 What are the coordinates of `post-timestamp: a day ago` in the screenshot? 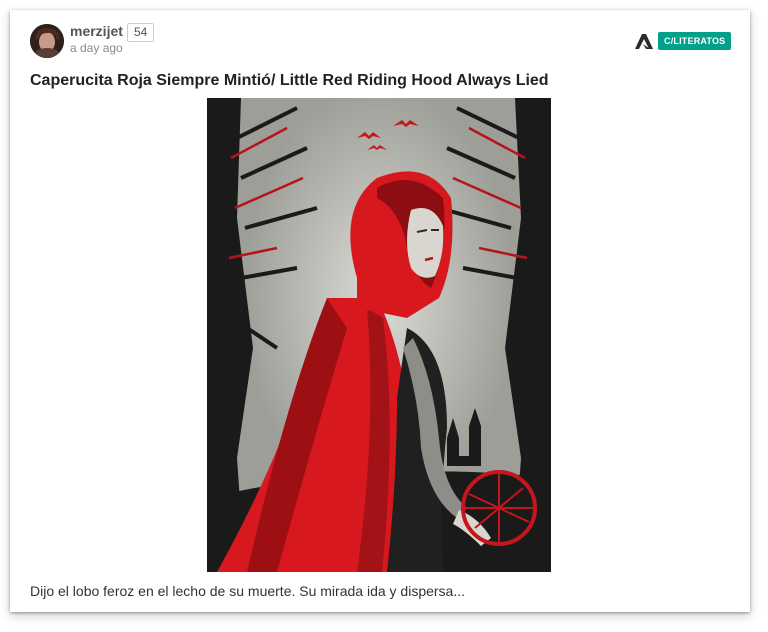 It's located at (96, 48).